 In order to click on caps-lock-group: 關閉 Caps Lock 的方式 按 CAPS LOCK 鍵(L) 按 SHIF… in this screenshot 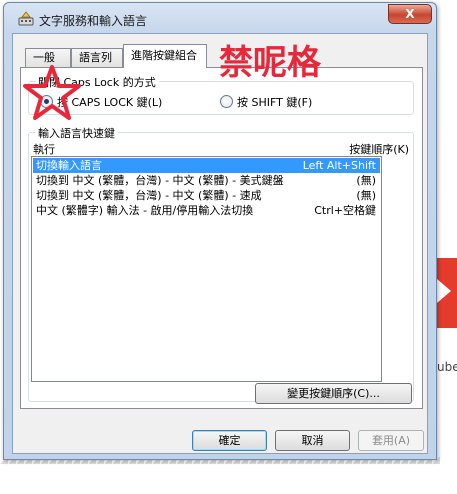, I will do `click(221, 94)`.